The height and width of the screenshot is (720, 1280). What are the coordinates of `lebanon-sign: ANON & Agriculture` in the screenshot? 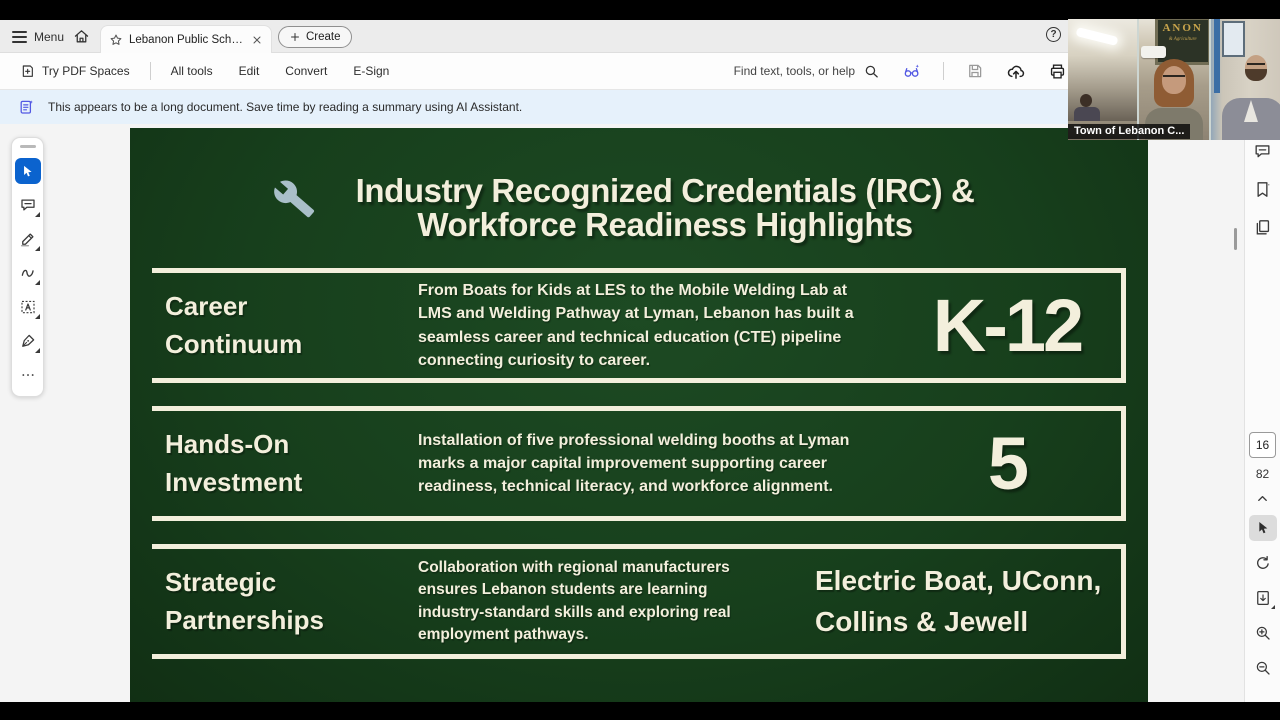 It's located at (1181, 42).